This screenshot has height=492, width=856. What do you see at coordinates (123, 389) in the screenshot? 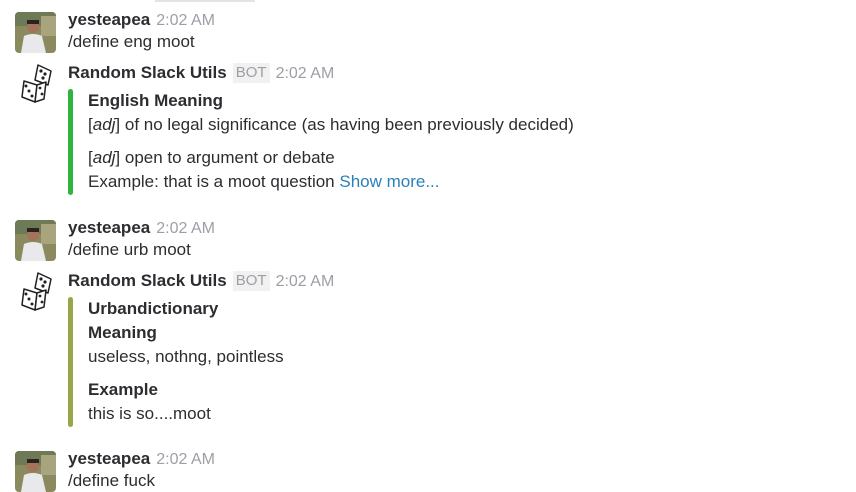
I see `example-label: Example` at bounding box center [123, 389].